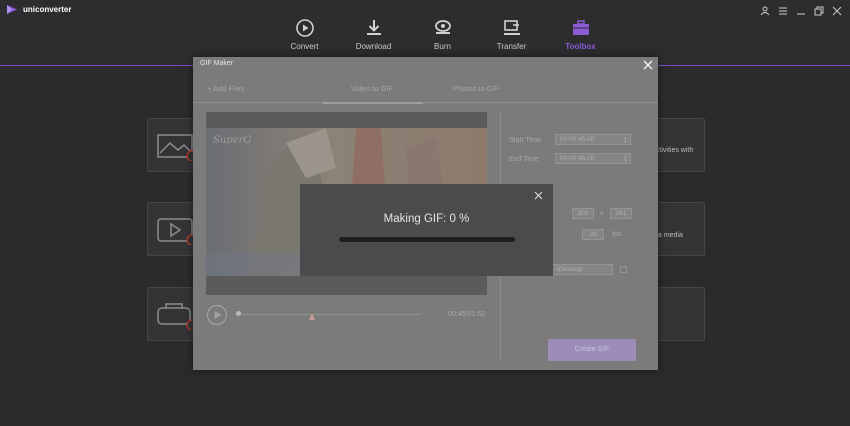 This screenshot has width=850, height=426. I want to click on seek-track, so click(328, 314).